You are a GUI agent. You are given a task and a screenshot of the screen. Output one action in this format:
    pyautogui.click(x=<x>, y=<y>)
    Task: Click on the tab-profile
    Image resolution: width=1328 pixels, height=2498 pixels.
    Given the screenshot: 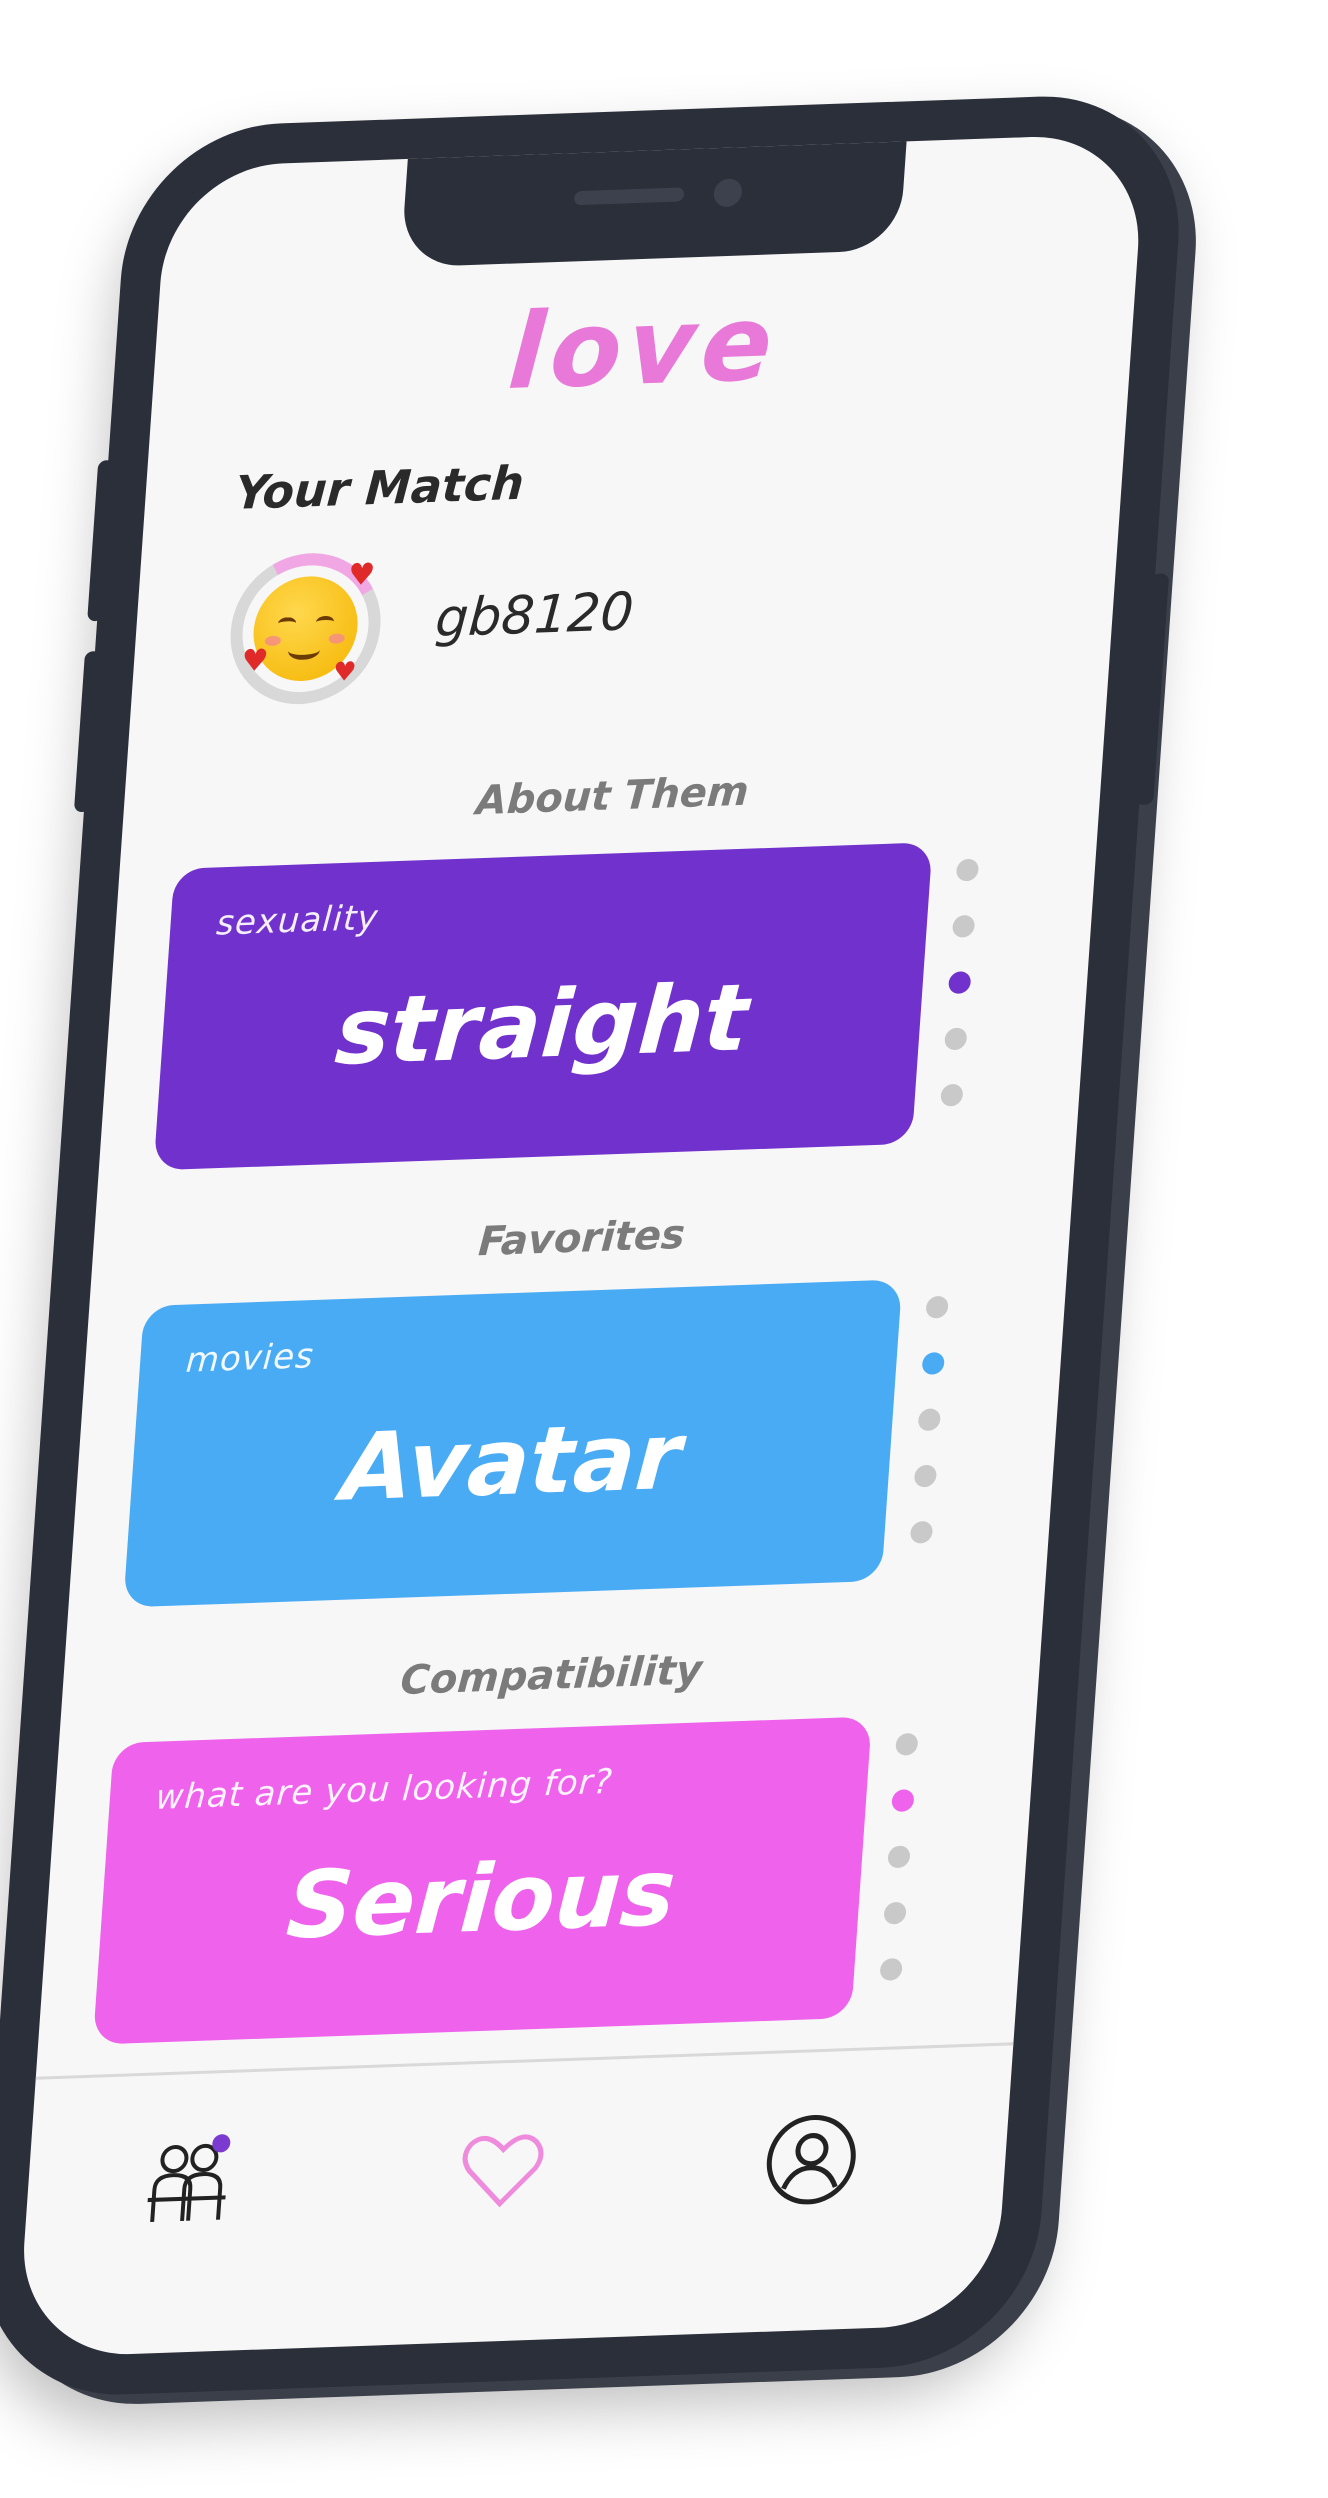 What is the action you would take?
    pyautogui.click(x=811, y=2160)
    